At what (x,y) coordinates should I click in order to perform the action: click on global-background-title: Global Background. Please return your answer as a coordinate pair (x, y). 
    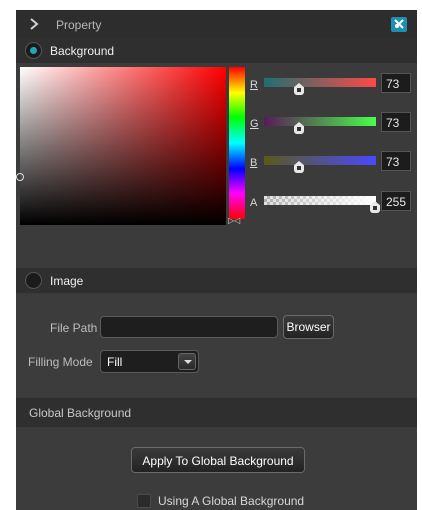
    Looking at the image, I should click on (80, 413).